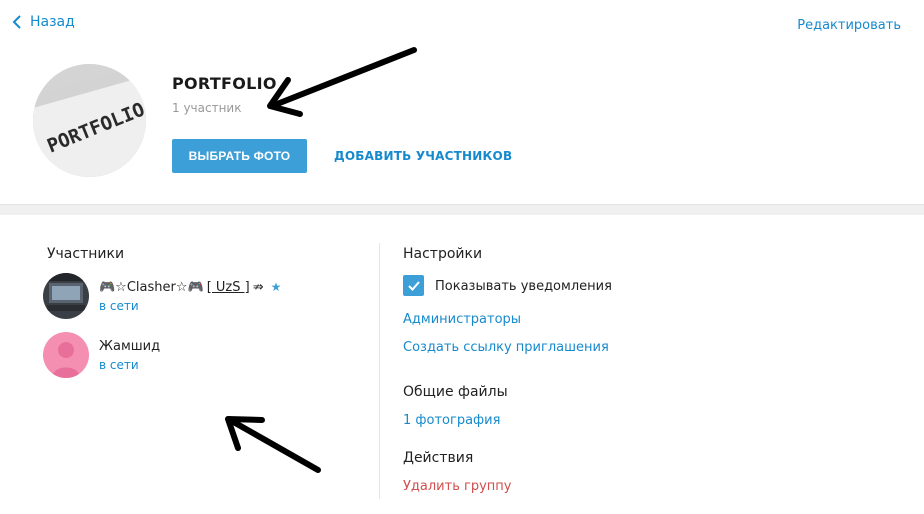 The image size is (924, 514). What do you see at coordinates (457, 486) in the screenshot?
I see `delete-group-link: Удалить группу` at bounding box center [457, 486].